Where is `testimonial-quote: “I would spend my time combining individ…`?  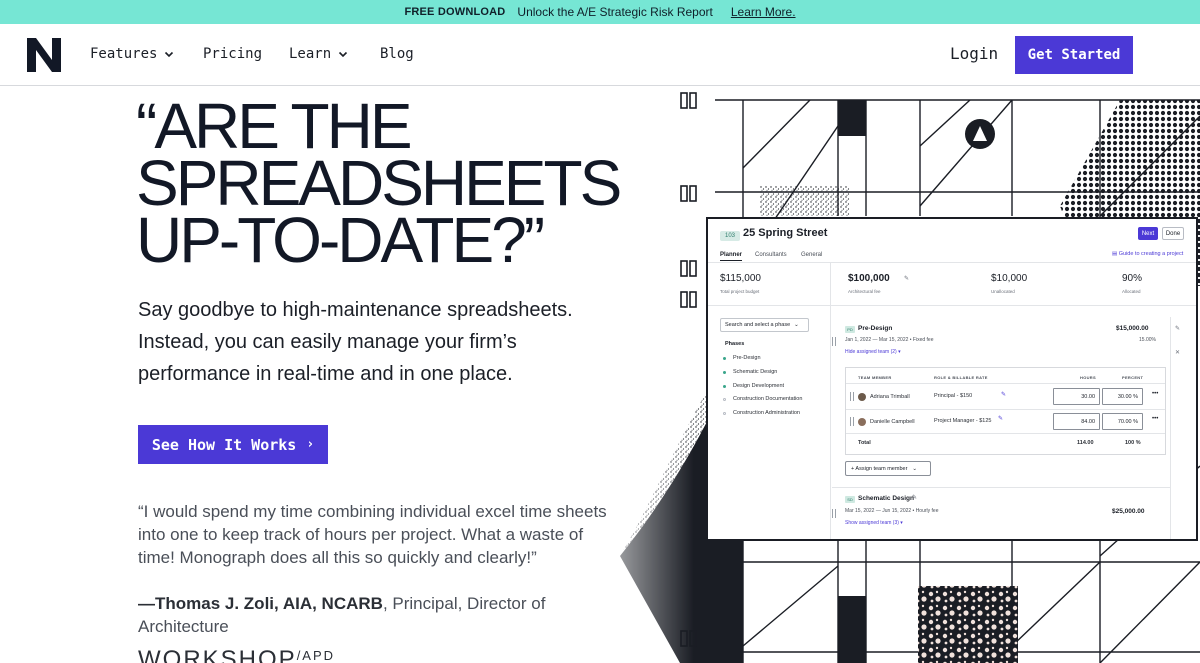 testimonial-quote: “I would spend my time combining individ… is located at coordinates (372, 534).